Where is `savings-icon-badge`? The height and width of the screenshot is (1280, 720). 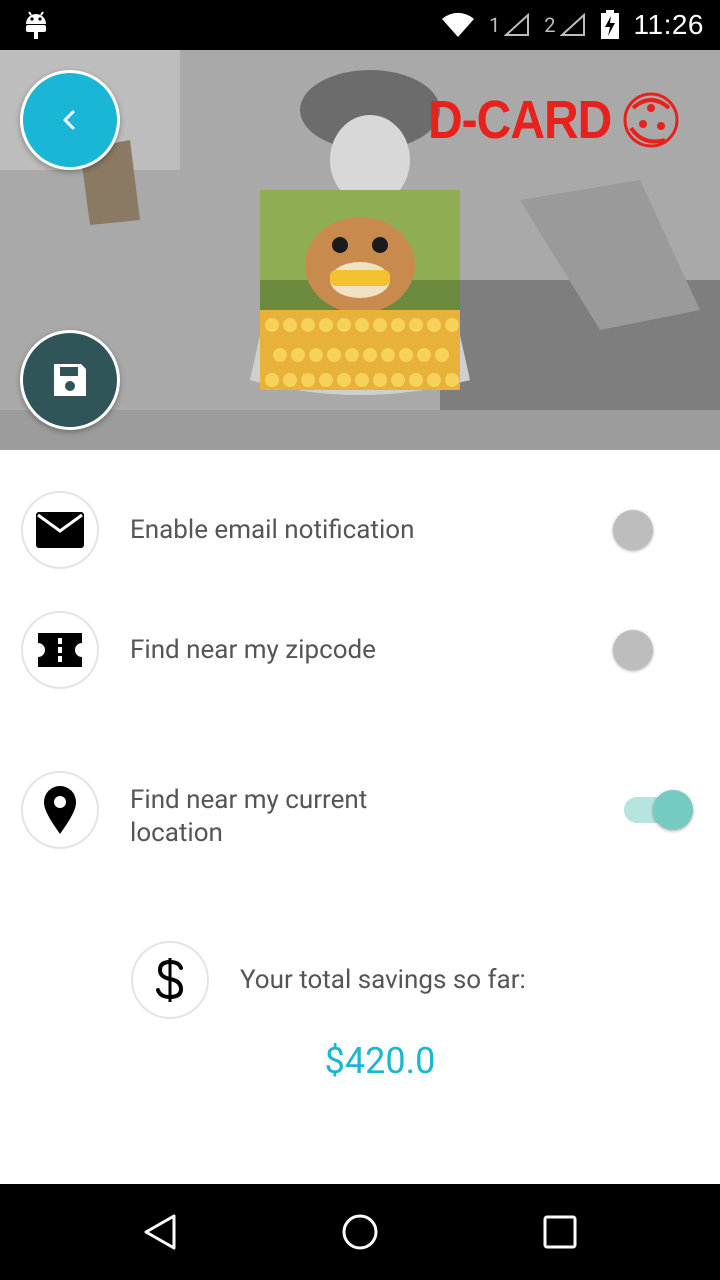 savings-icon-badge is located at coordinates (170, 980).